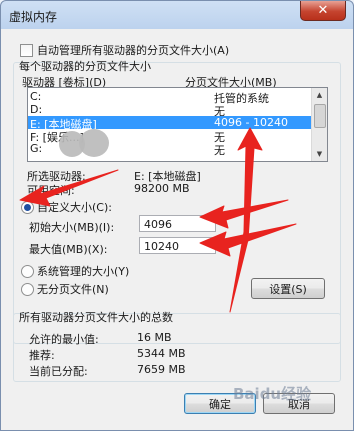  I want to click on min-allowed-label: 允许的最小值:, so click(64, 339).